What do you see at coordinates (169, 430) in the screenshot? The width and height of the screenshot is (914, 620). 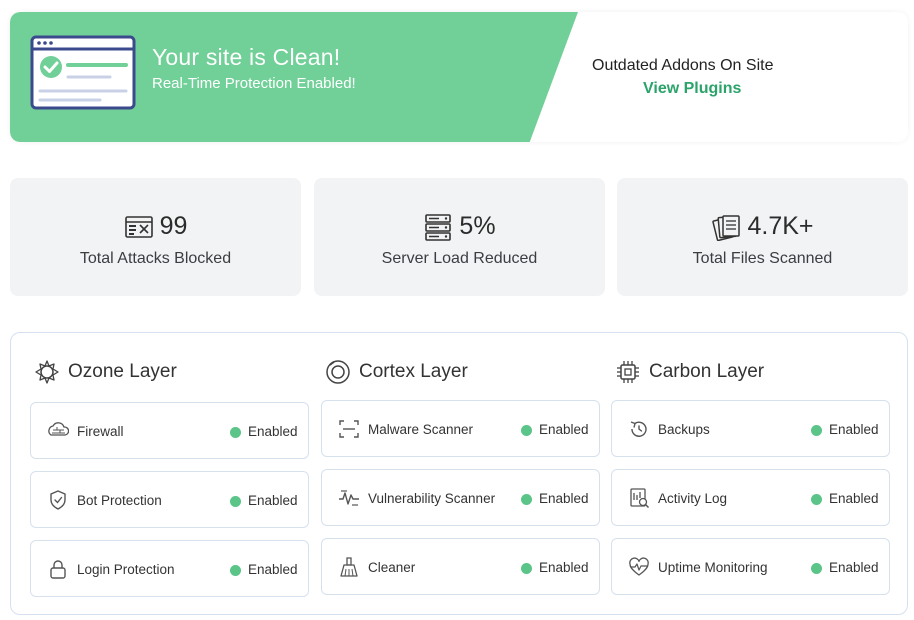 I see `feature-firewall: Firewall Enabled` at bounding box center [169, 430].